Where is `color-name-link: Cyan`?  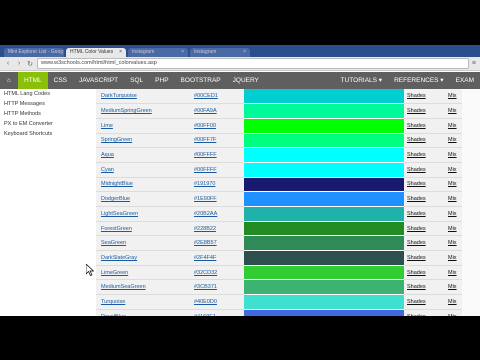
color-name-link: Cyan is located at coordinates (144, 170).